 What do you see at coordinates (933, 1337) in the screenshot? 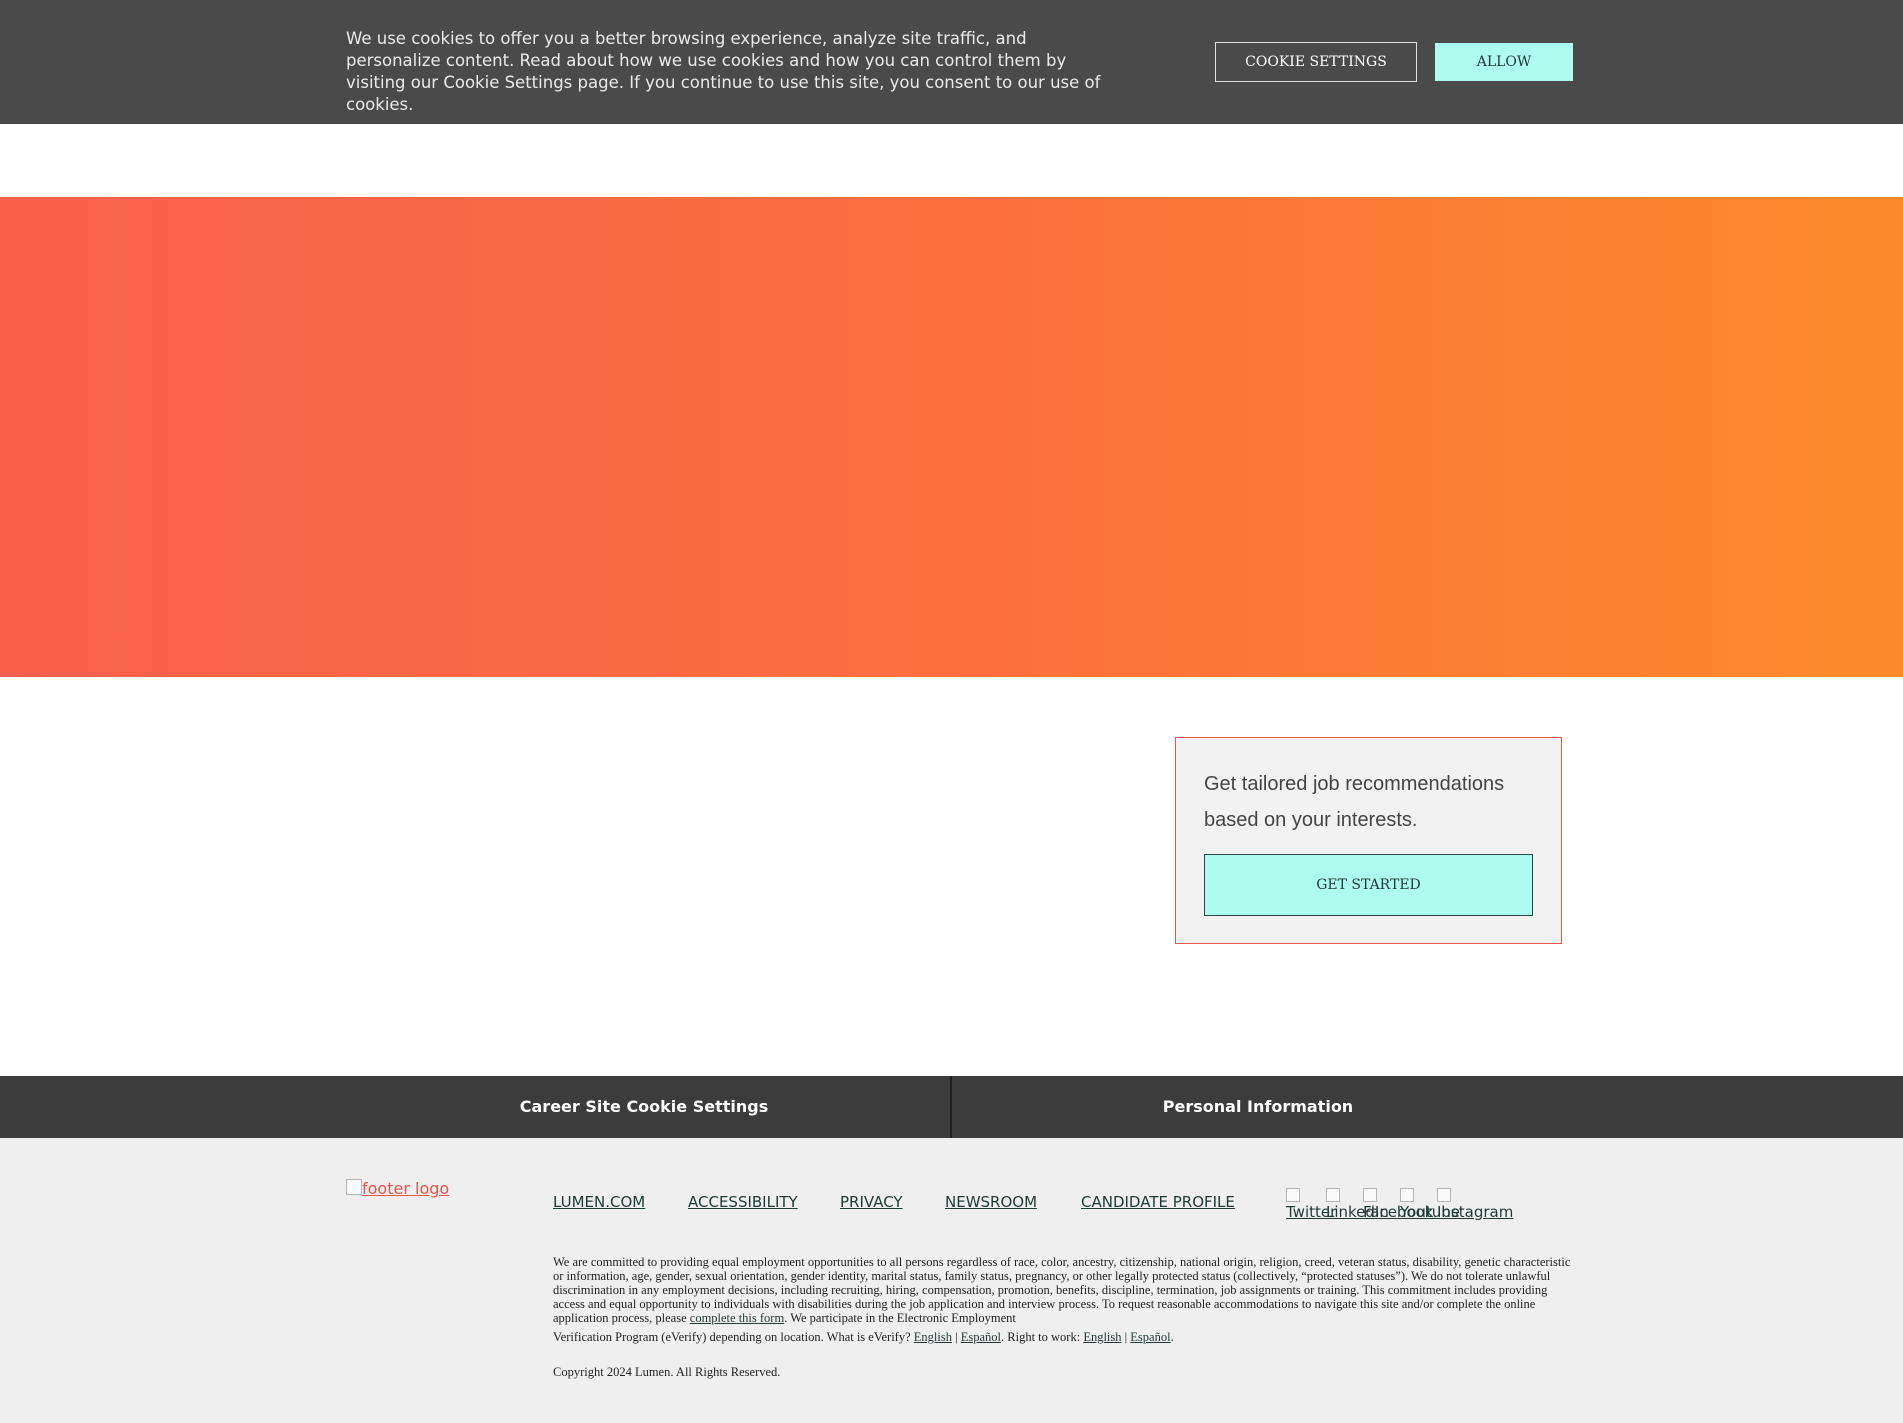
I see `everify-english-link: English` at bounding box center [933, 1337].